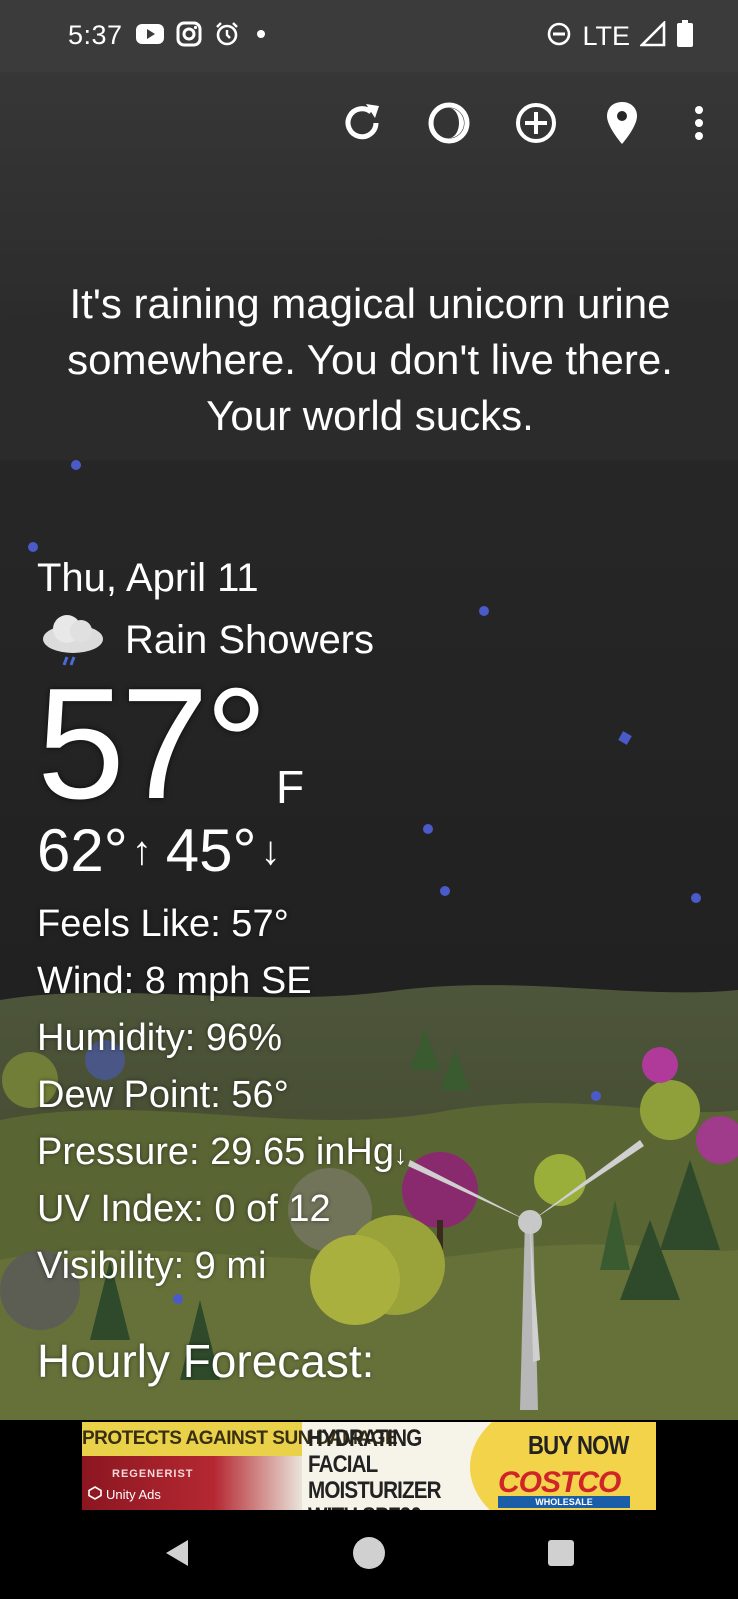  Describe the element at coordinates (240, 1439) in the screenshot. I see `ad-top-banner: PROTECTS AGAINST SUN DAMAGE` at that location.